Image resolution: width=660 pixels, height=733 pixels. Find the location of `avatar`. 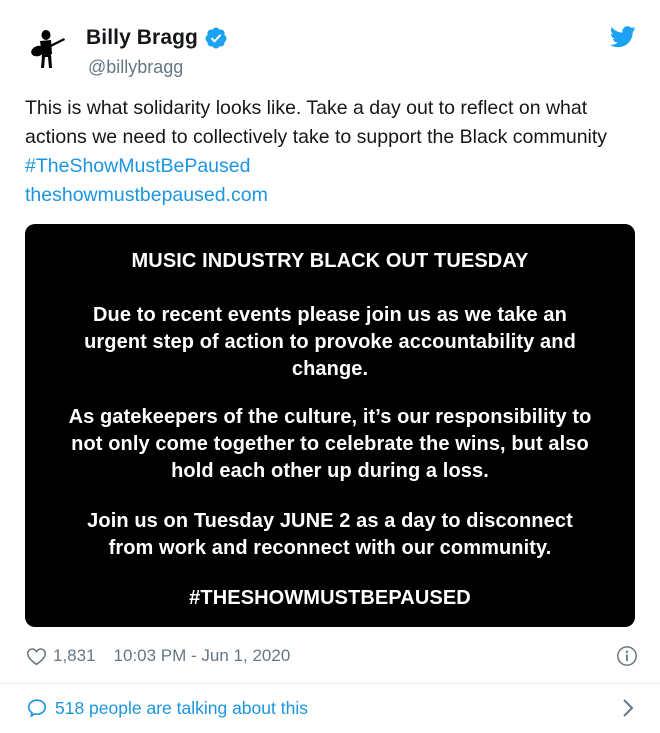

avatar is located at coordinates (48, 48).